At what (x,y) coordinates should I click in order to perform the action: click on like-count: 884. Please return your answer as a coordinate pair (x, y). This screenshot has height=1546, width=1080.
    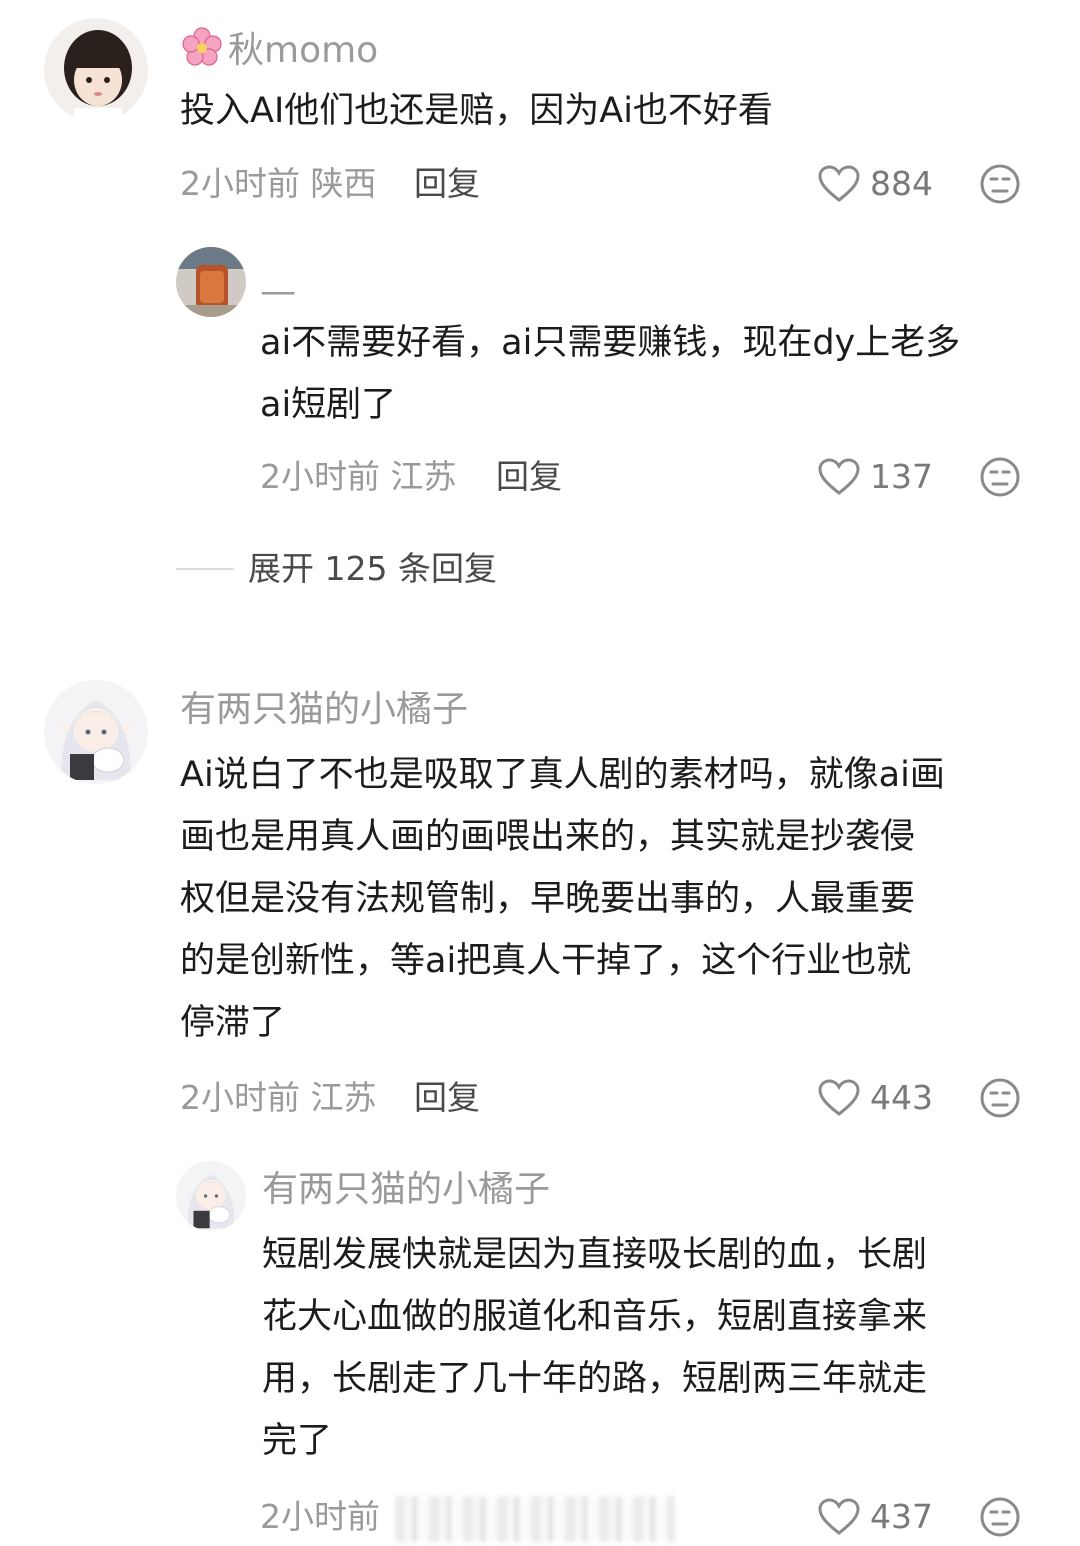
    Looking at the image, I should click on (901, 183).